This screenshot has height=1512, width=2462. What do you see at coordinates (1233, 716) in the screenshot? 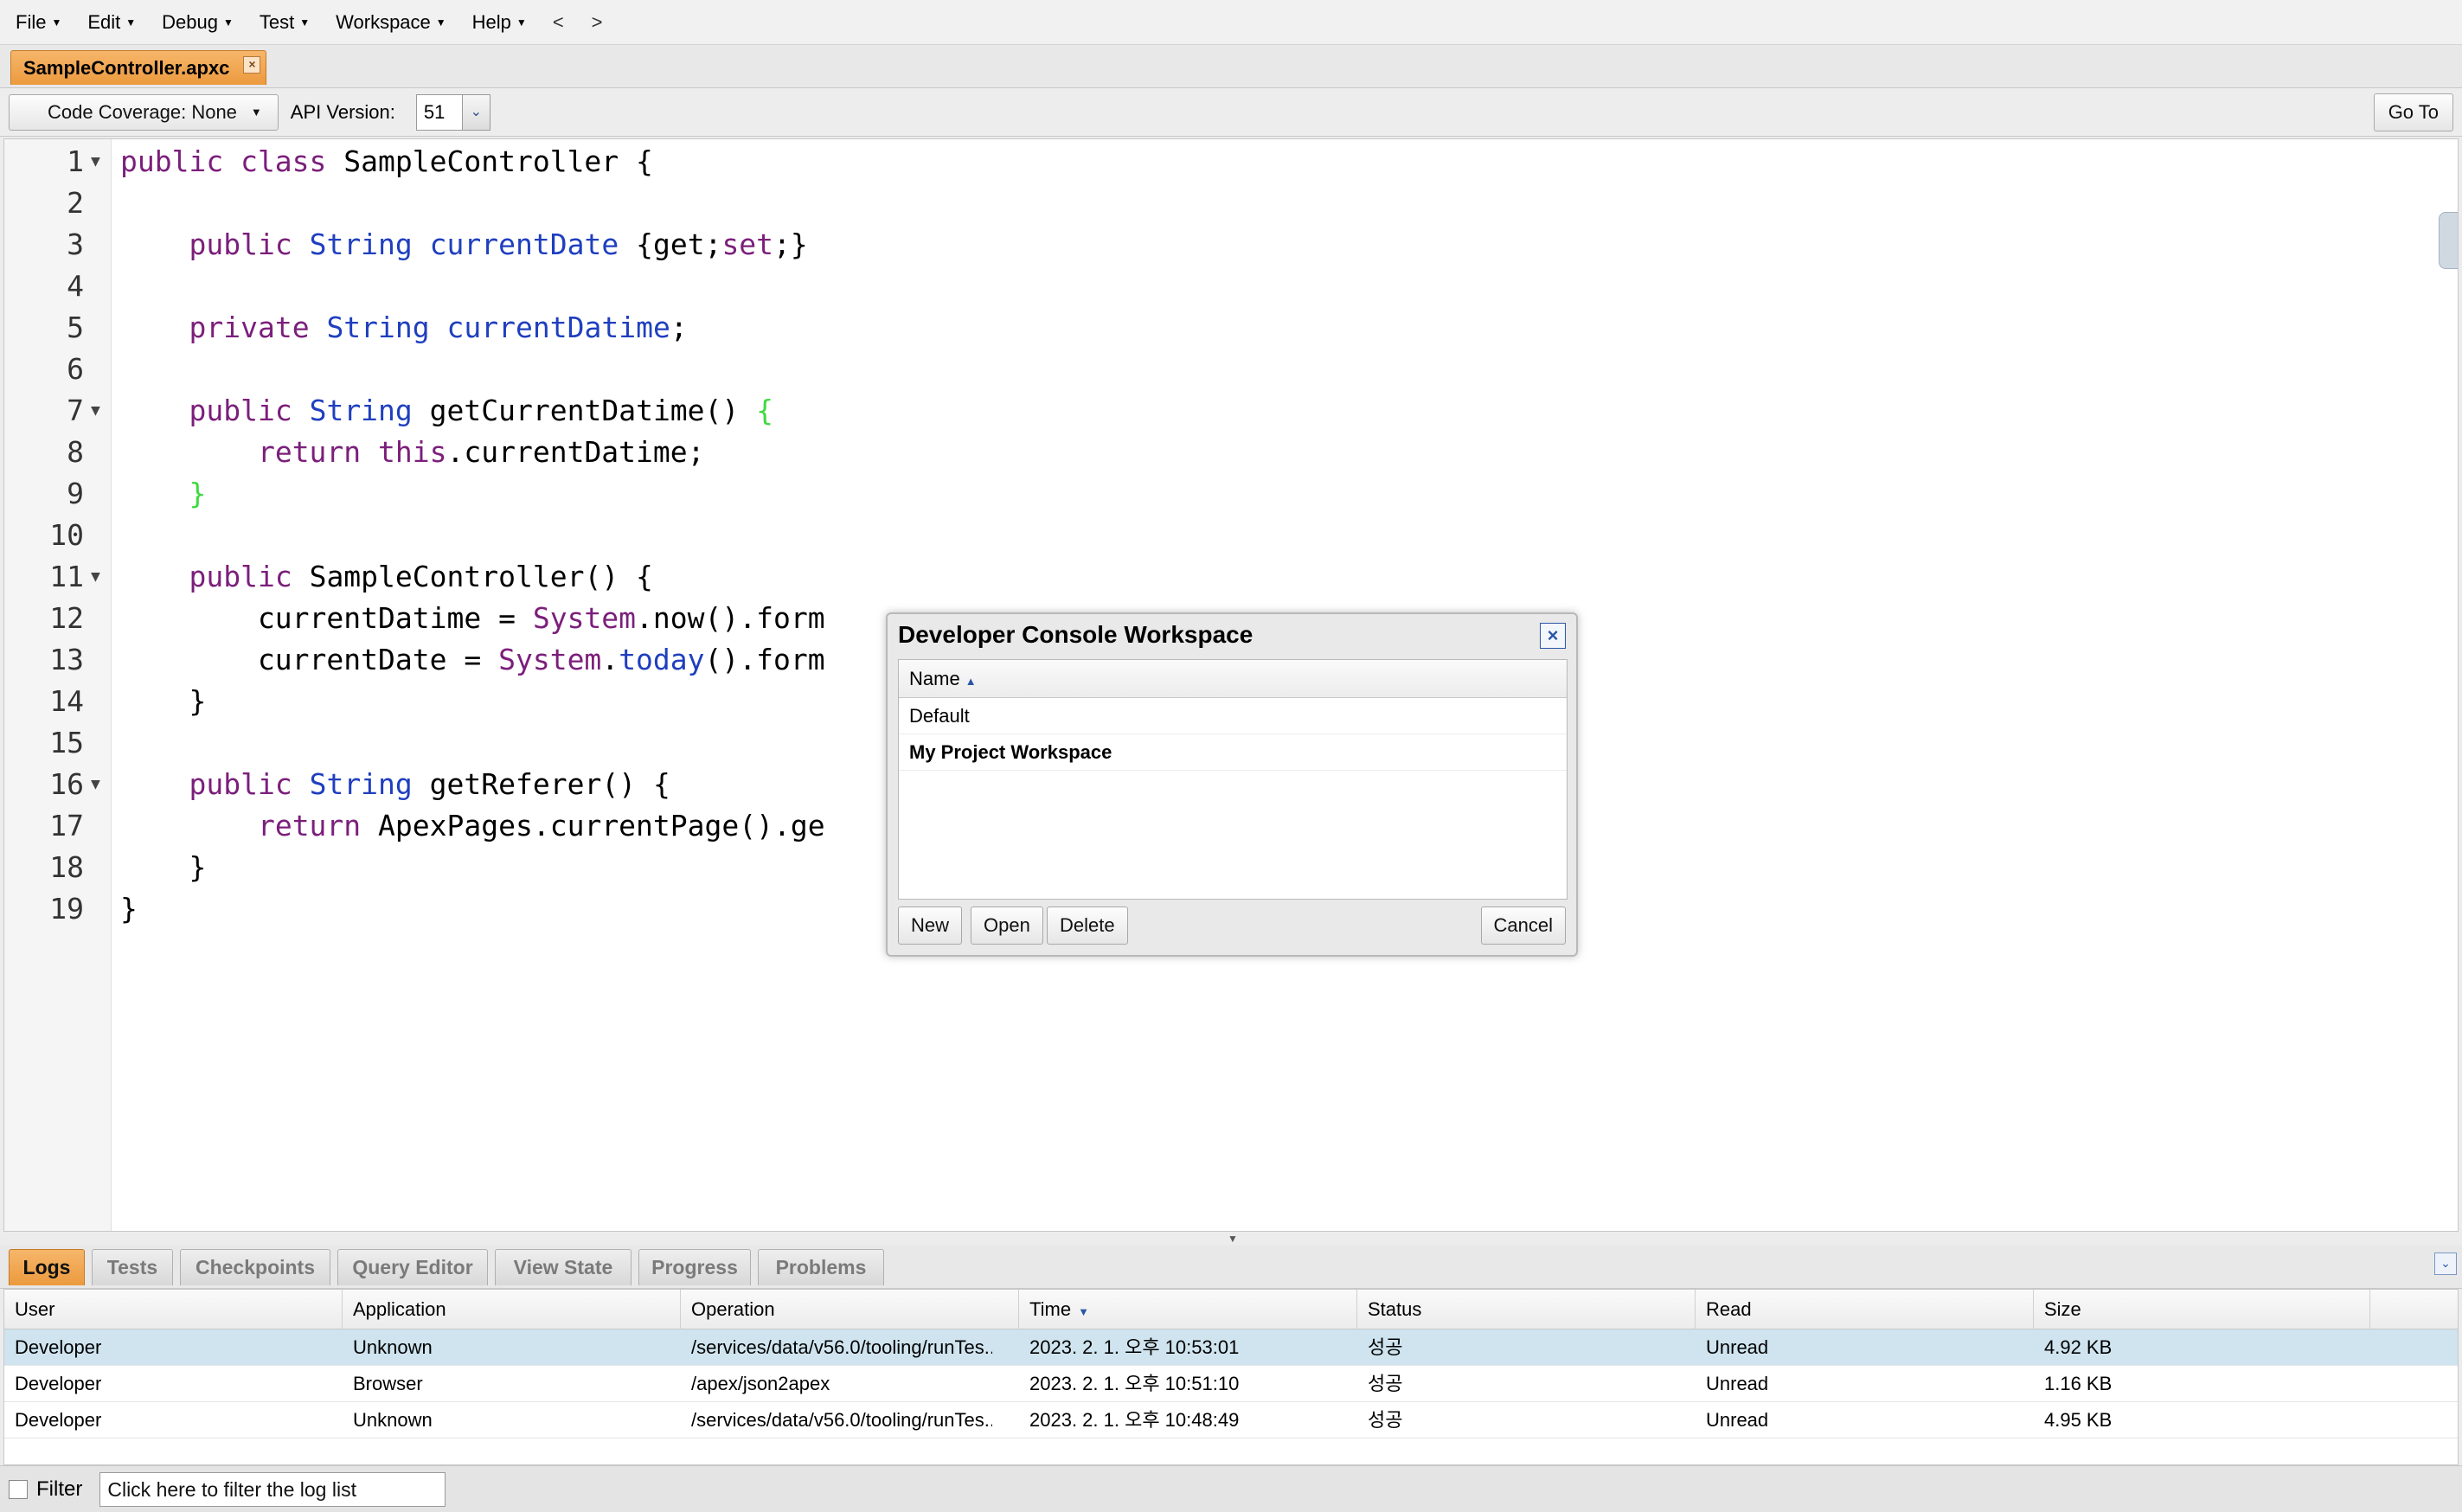
I see `workspace-row-default: Default` at bounding box center [1233, 716].